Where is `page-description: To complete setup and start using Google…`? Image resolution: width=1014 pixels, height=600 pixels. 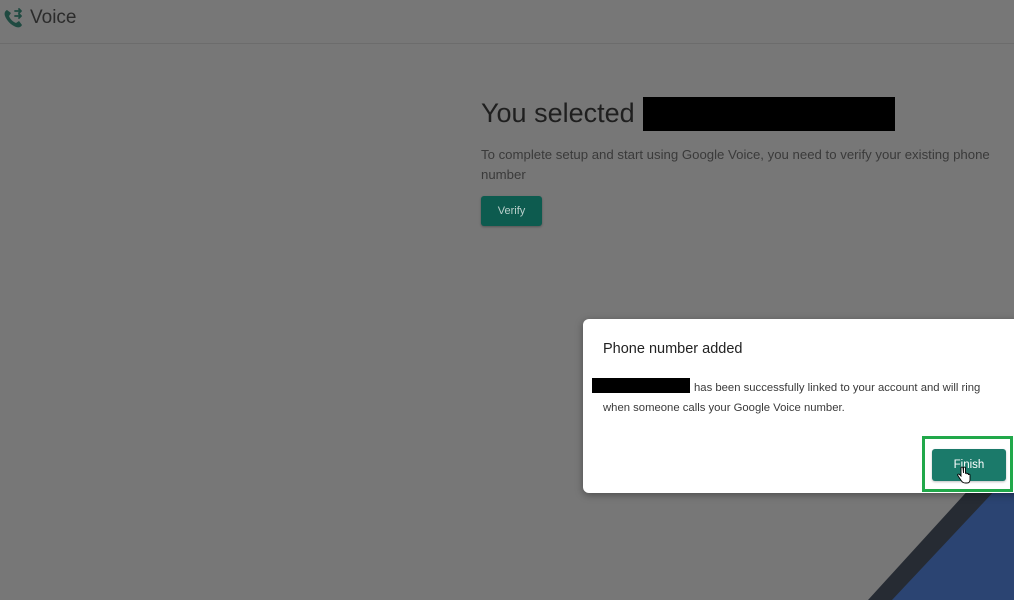 page-description: To complete setup and start using Google… is located at coordinates (735, 164).